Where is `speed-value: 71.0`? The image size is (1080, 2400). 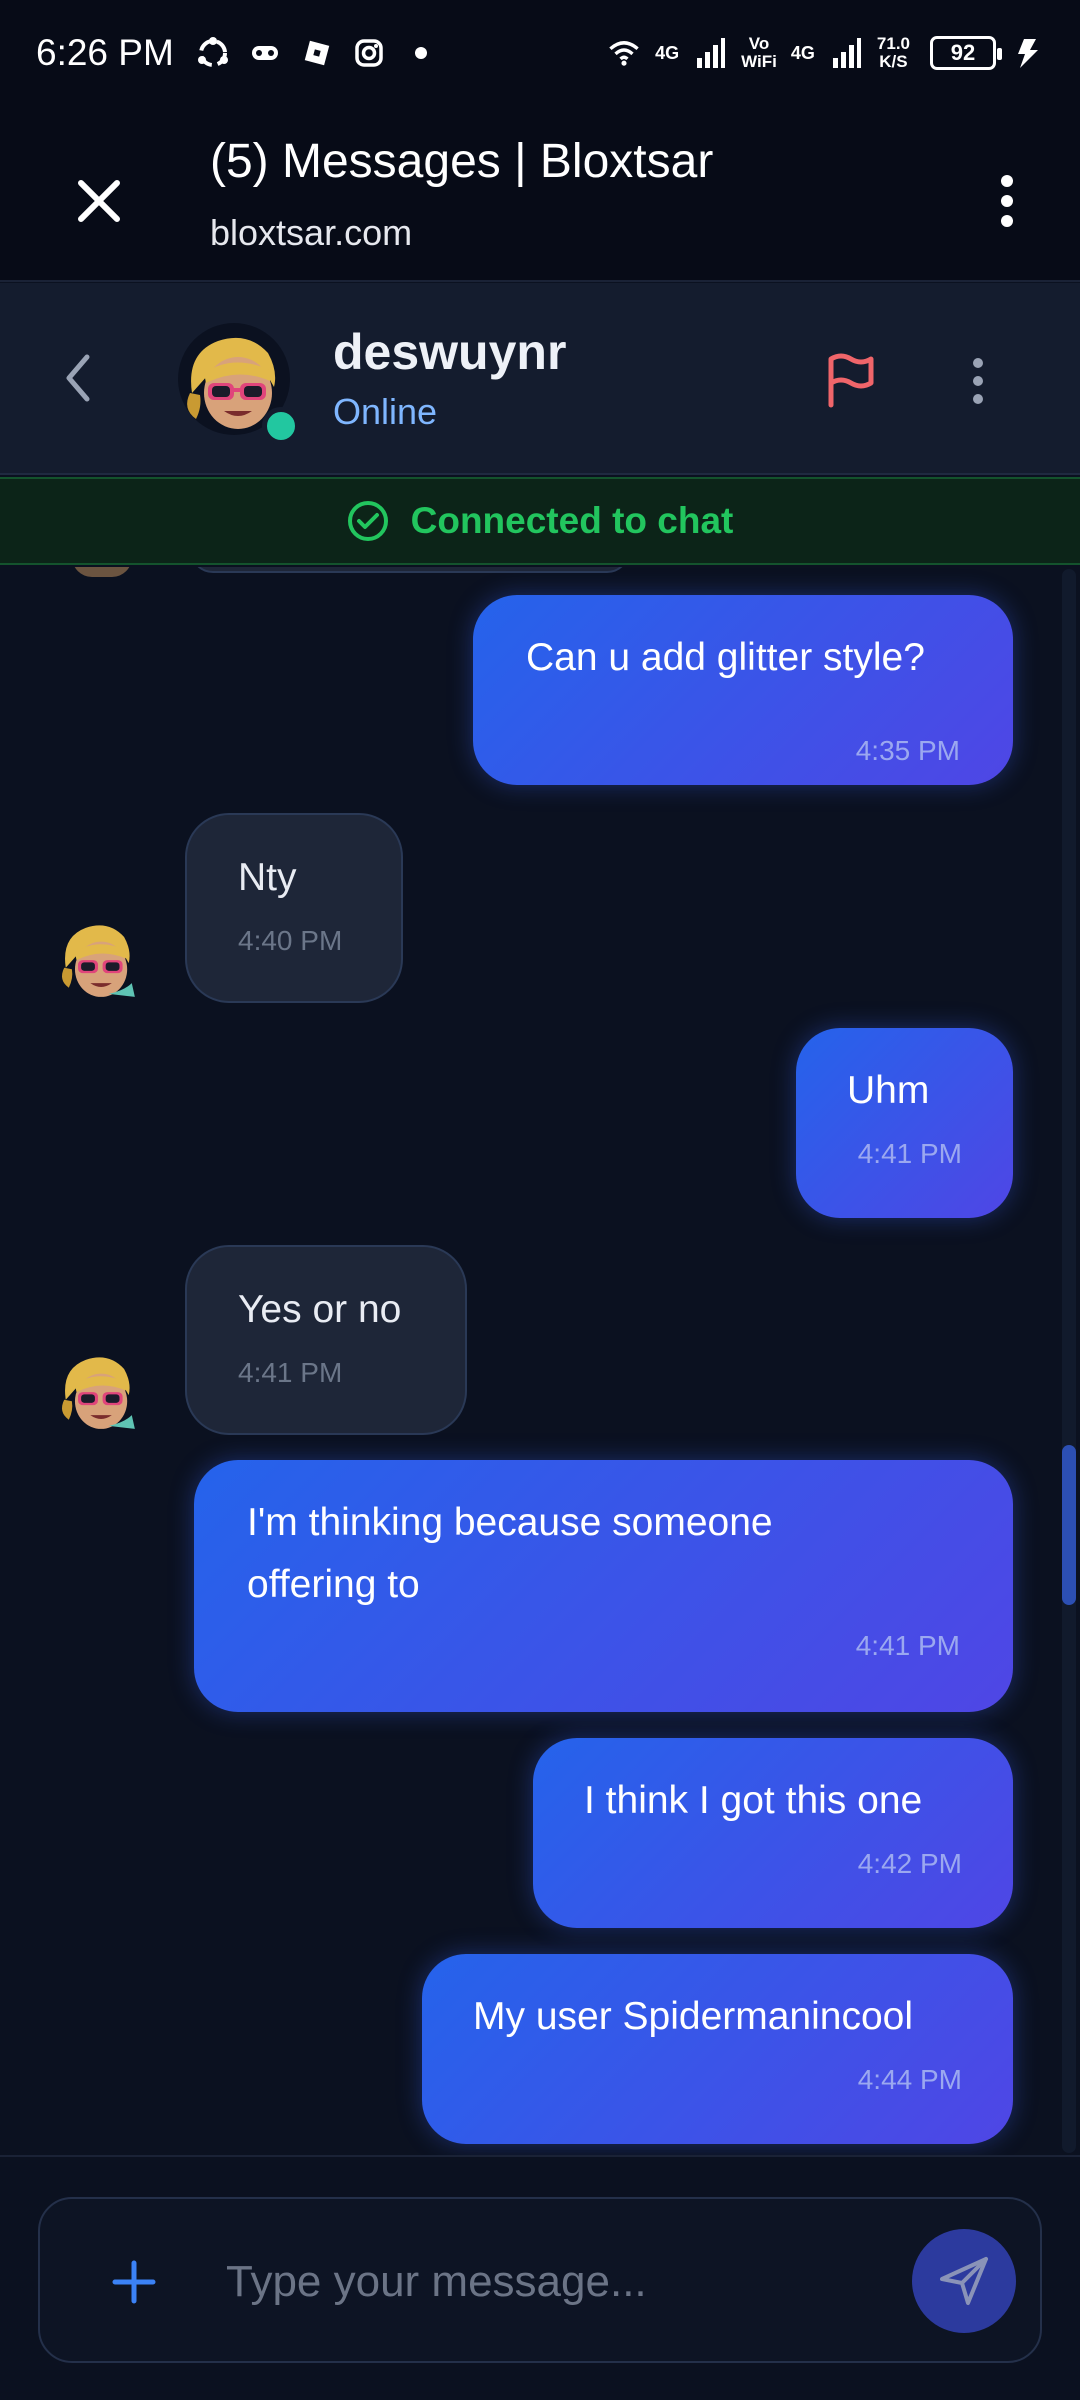 speed-value: 71.0 is located at coordinates (893, 43).